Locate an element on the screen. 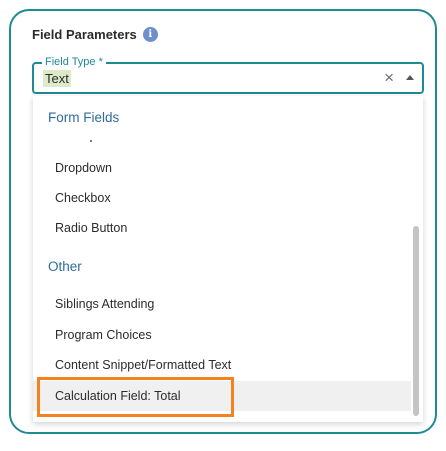  option-checkbox: Checkbox is located at coordinates (222, 198).